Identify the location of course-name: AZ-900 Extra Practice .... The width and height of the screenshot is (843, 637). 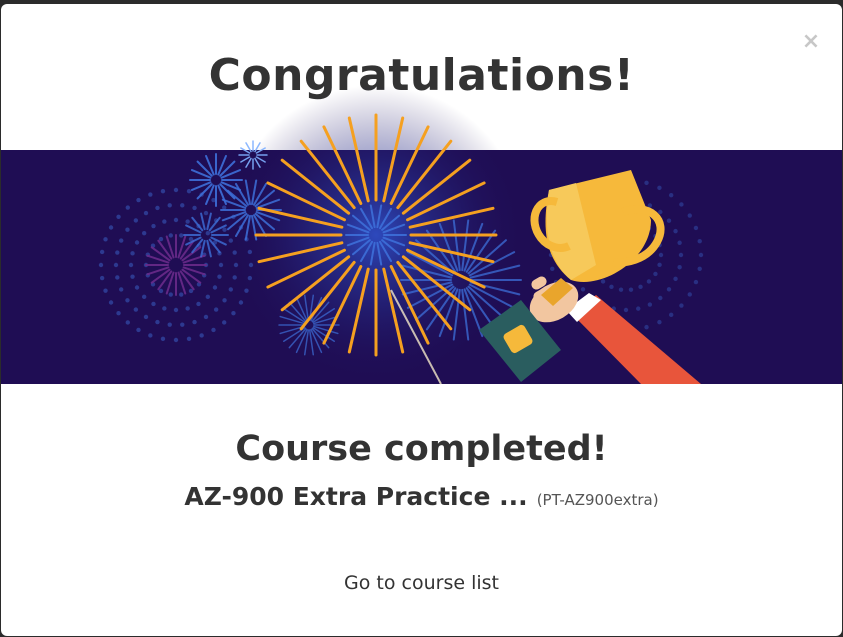
(356, 496).